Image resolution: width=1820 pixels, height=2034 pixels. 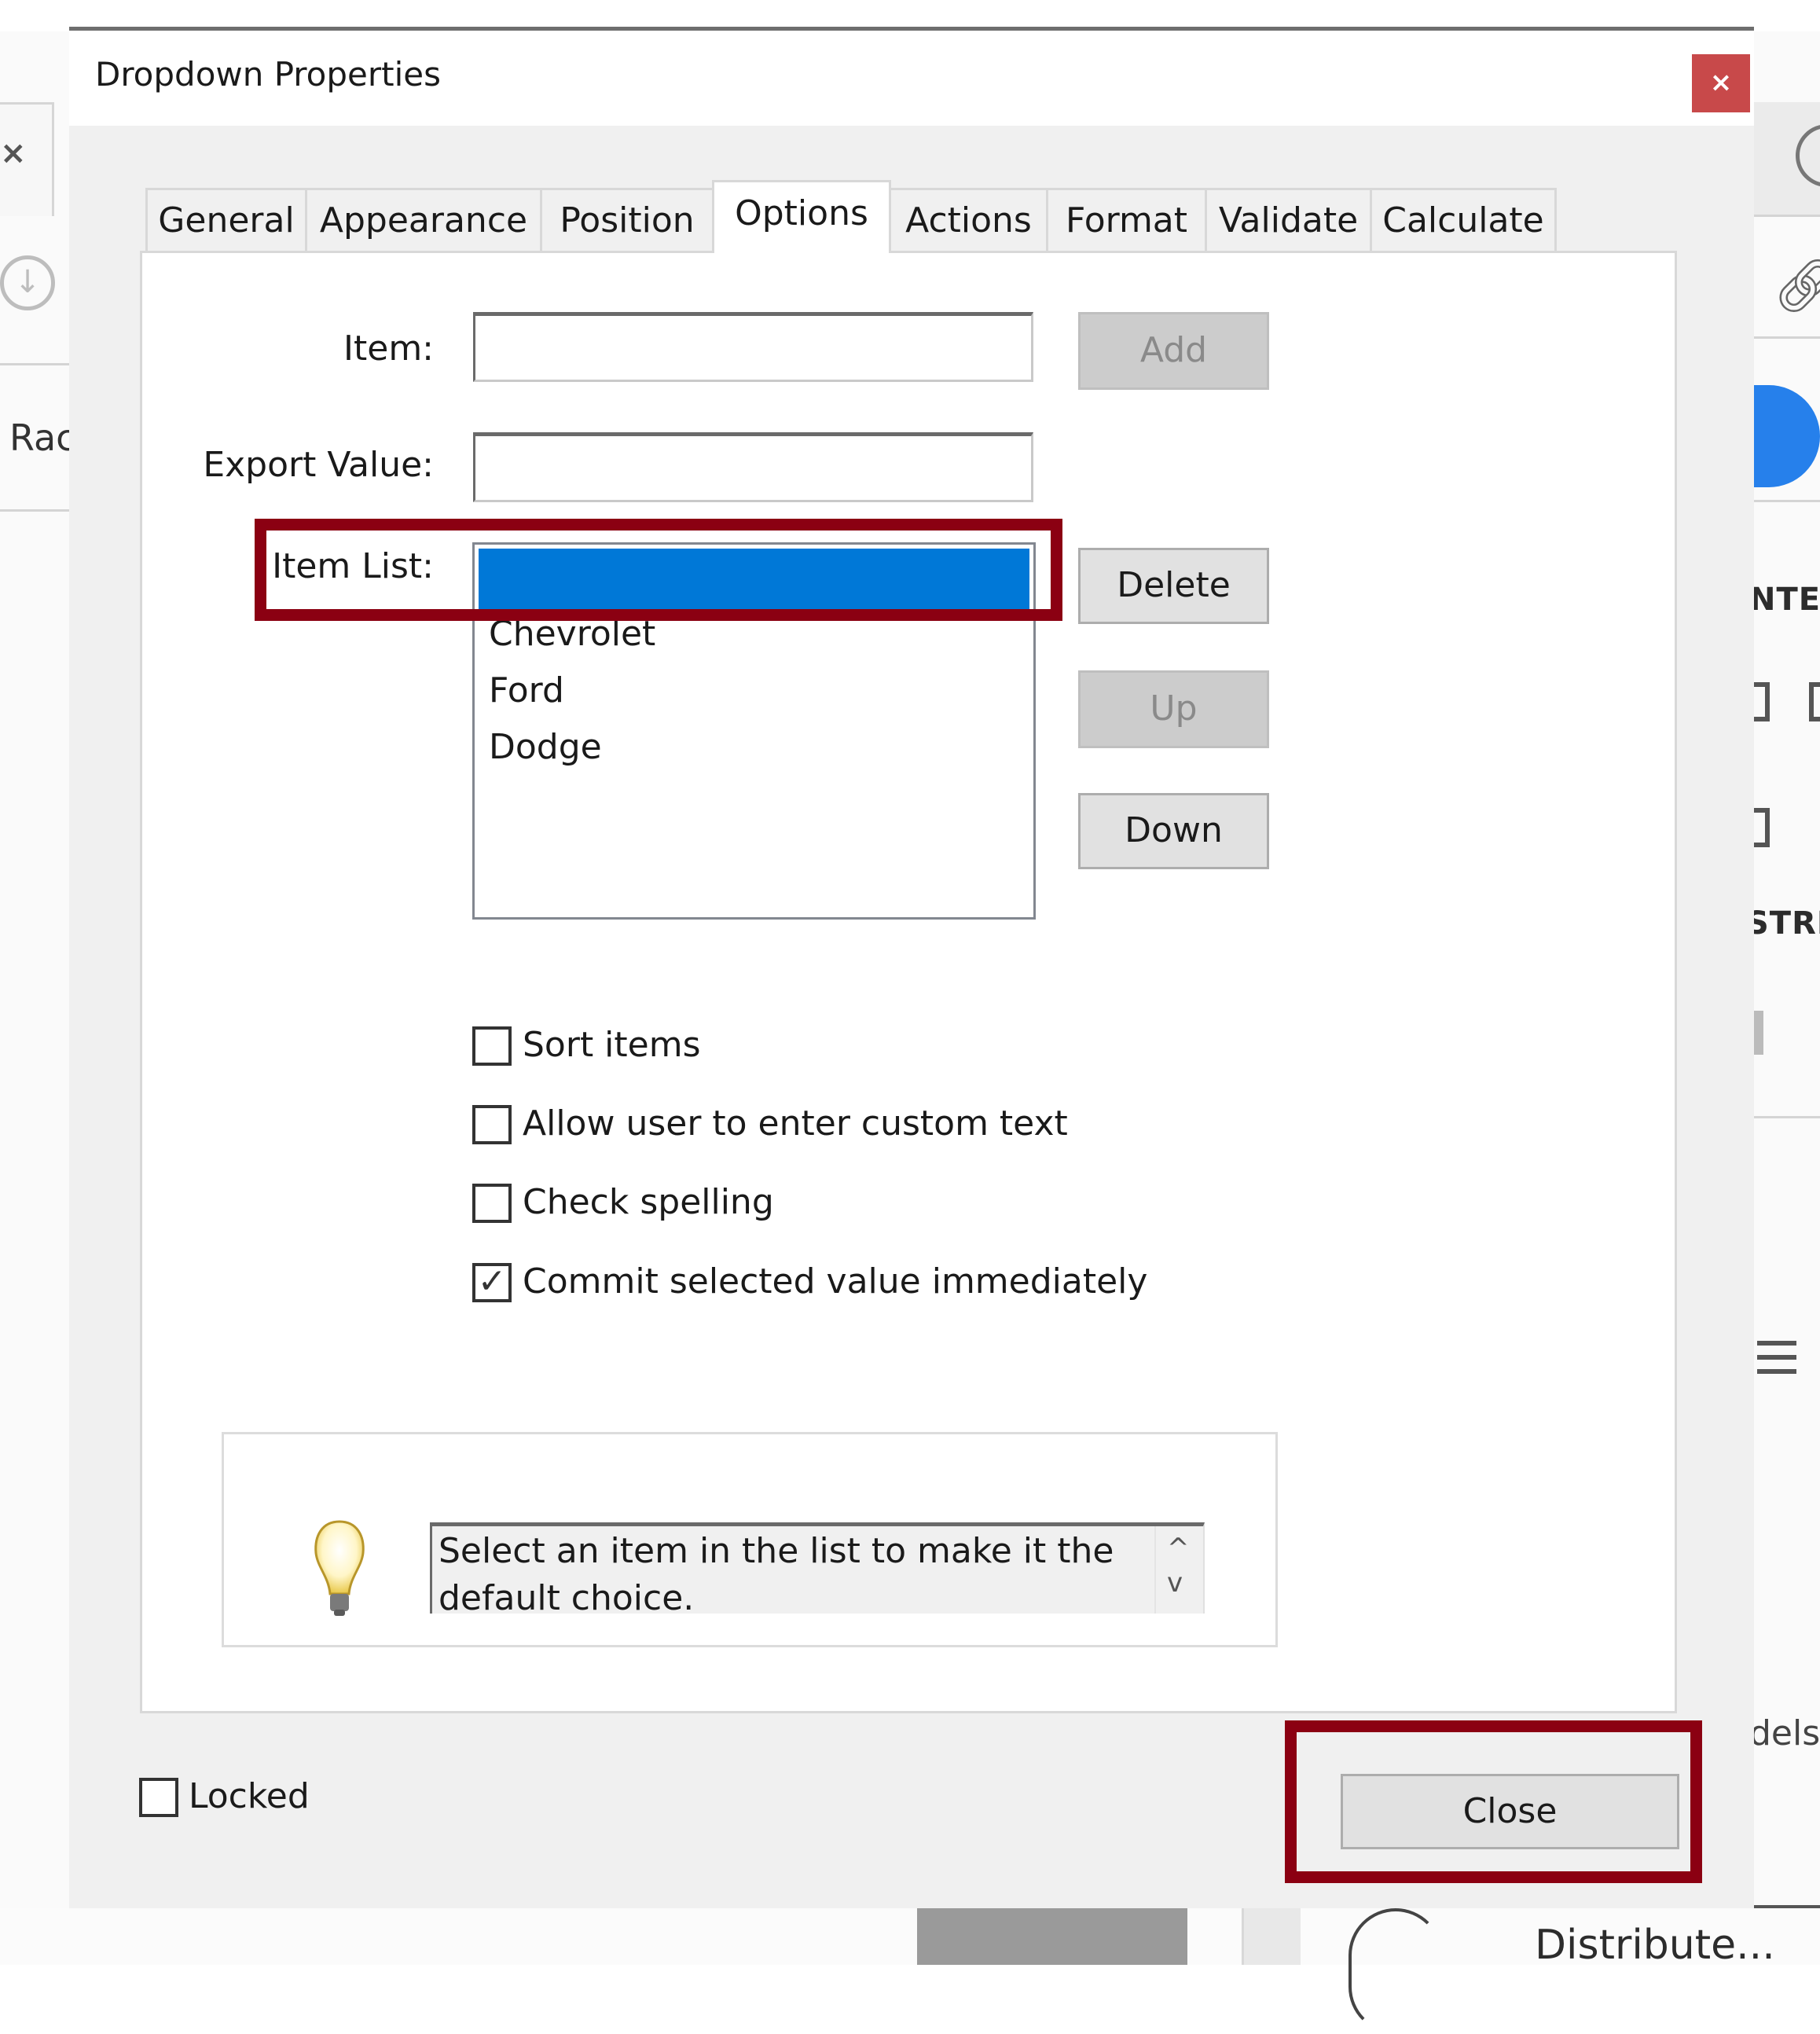 I want to click on list-item: Ford, so click(x=526, y=690).